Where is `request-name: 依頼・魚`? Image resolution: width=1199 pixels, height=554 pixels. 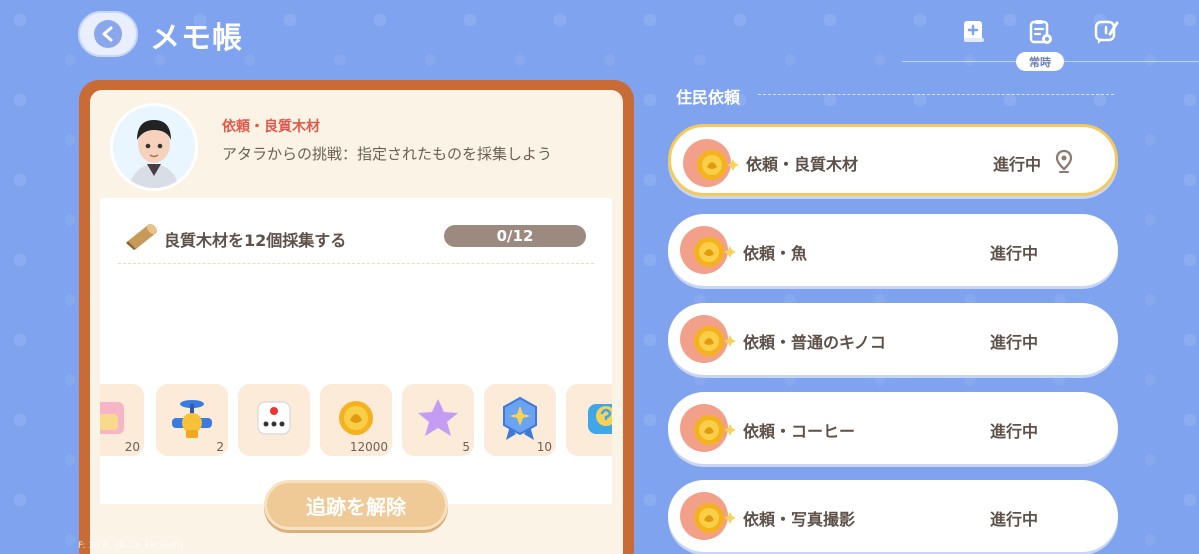
request-name: 依頼・魚 is located at coordinates (775, 253).